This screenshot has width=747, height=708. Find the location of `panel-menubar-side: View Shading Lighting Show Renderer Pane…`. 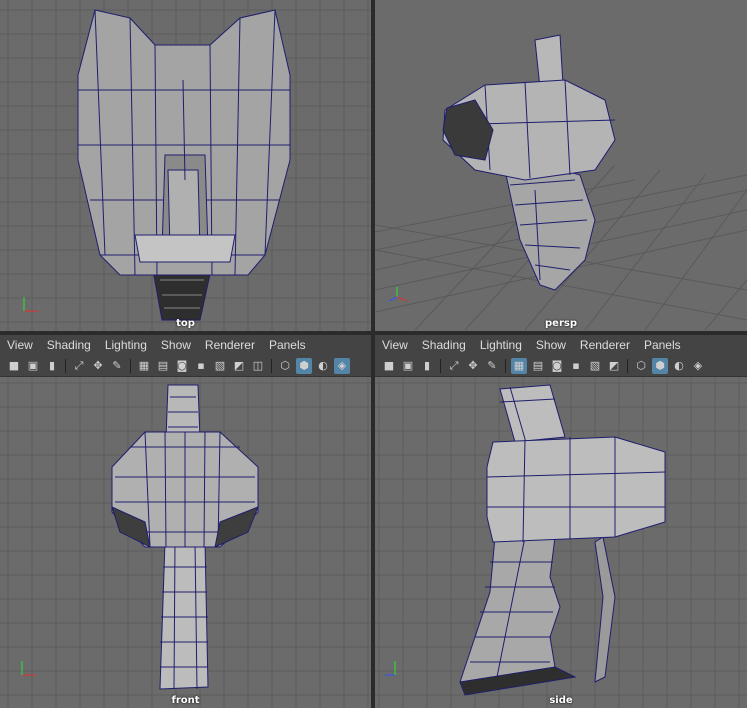

panel-menubar-side: View Shading Lighting Show Renderer Pane… is located at coordinates (561, 345).